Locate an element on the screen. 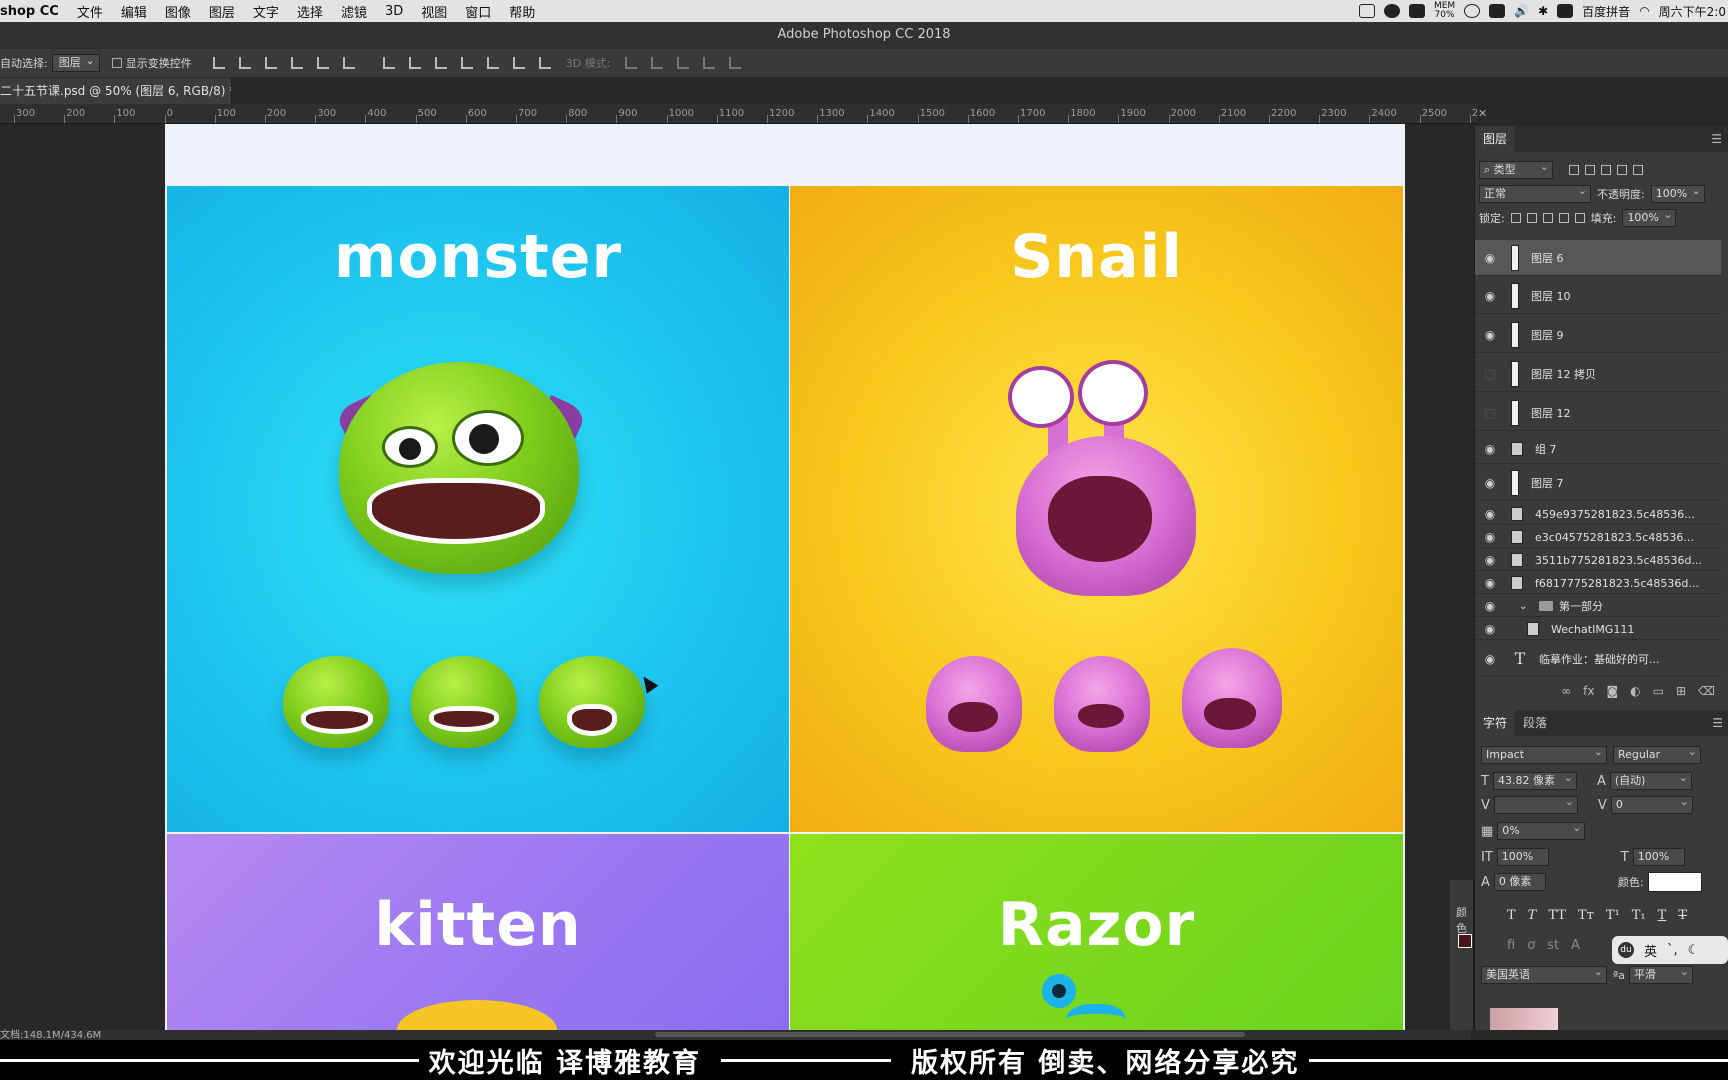 This screenshot has width=1728, height=1080. blend-mode-dropdown: 正常 is located at coordinates (1535, 193).